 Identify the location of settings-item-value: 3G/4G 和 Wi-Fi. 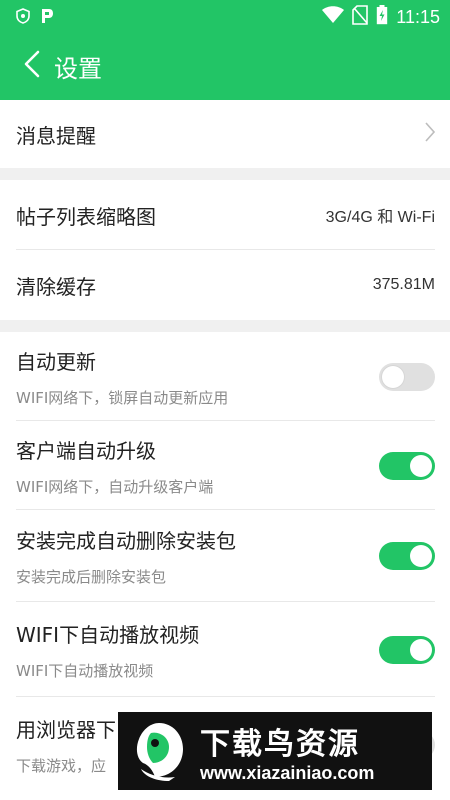
(380, 217).